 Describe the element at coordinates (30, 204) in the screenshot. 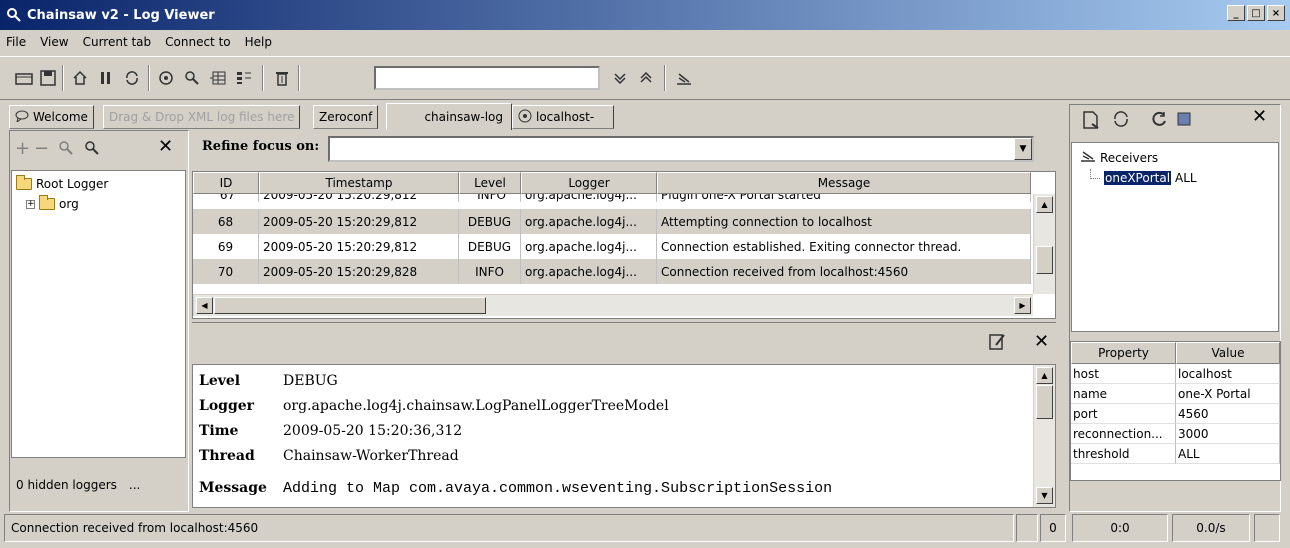

I see `expand-icon: +` at that location.